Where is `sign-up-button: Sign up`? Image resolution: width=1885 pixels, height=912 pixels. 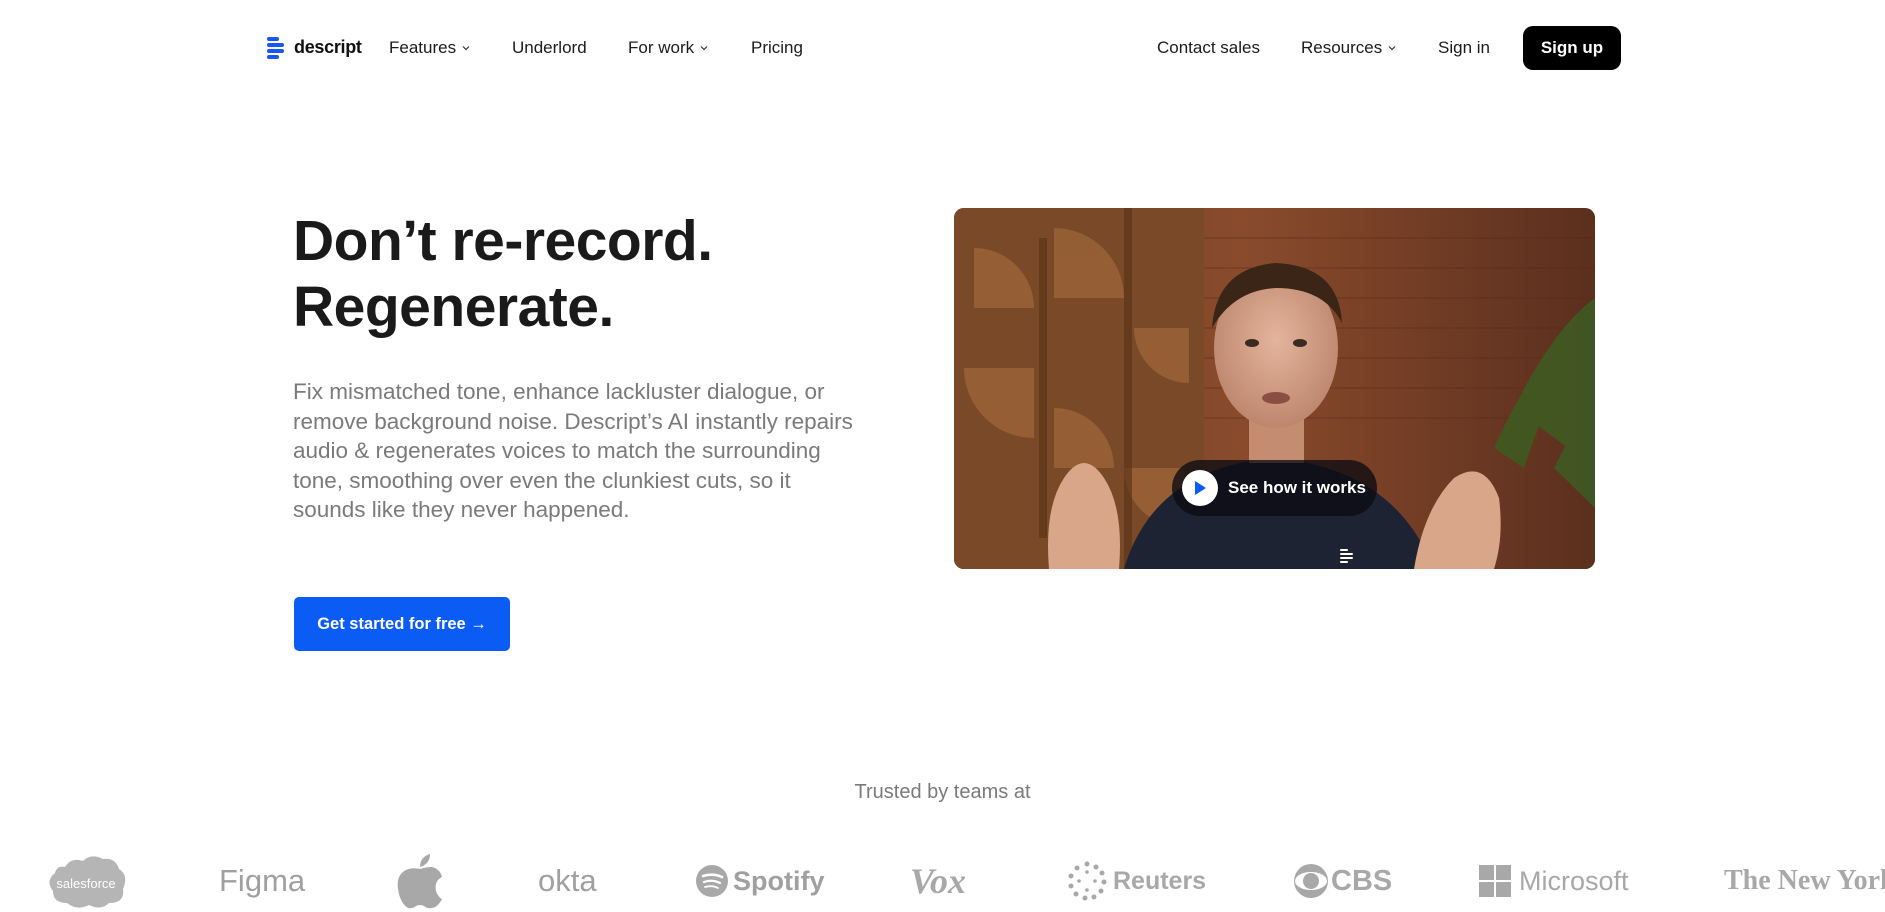 sign-up-button: Sign up is located at coordinates (1572, 48).